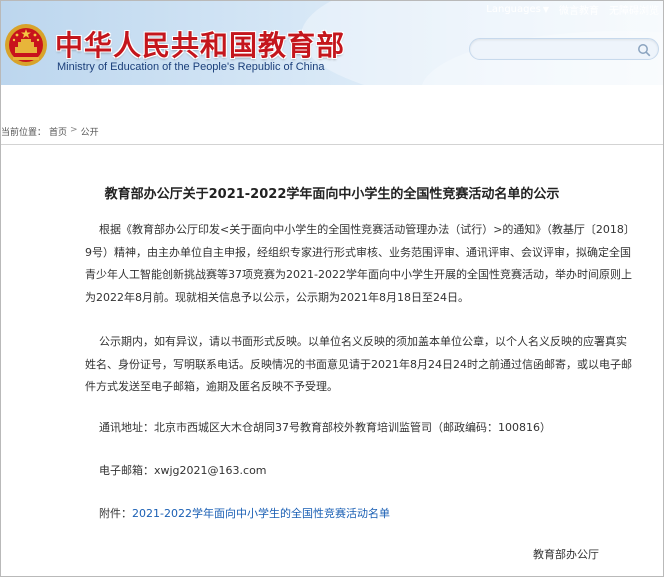 The image size is (664, 577). Describe the element at coordinates (261, 513) in the screenshot. I see `attachment-link: 2021-2022学年面向中小学生的全国性竞赛活动名单` at that location.